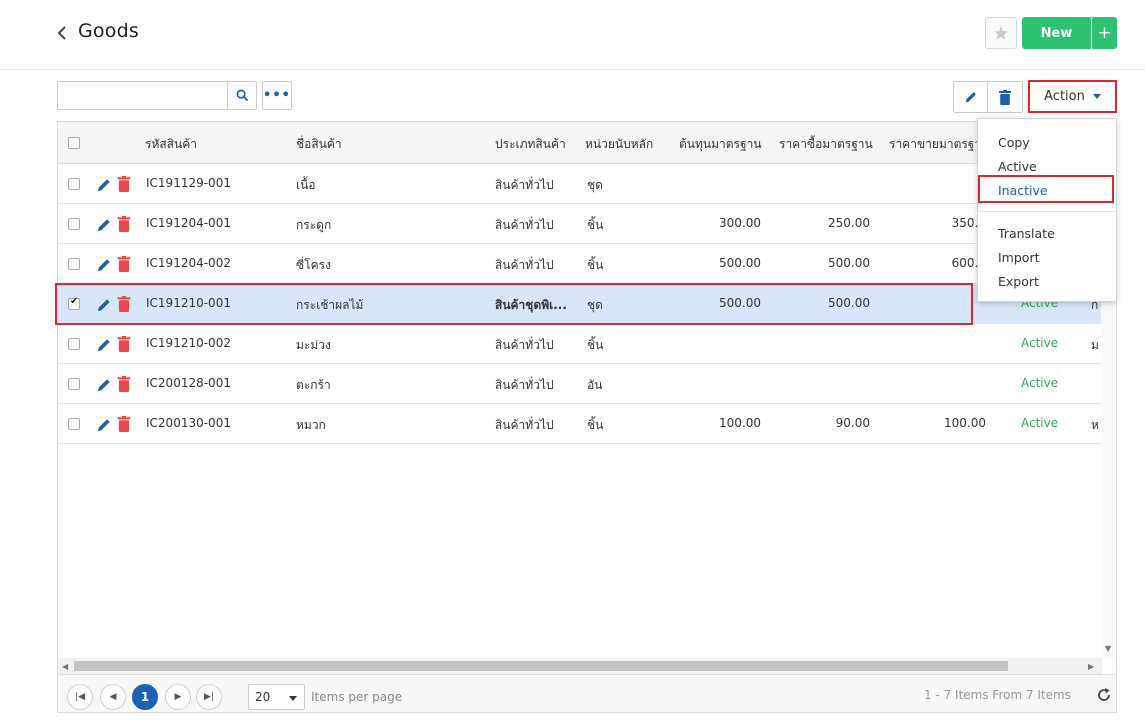 The width and height of the screenshot is (1145, 724). I want to click on search-input, so click(142, 95).